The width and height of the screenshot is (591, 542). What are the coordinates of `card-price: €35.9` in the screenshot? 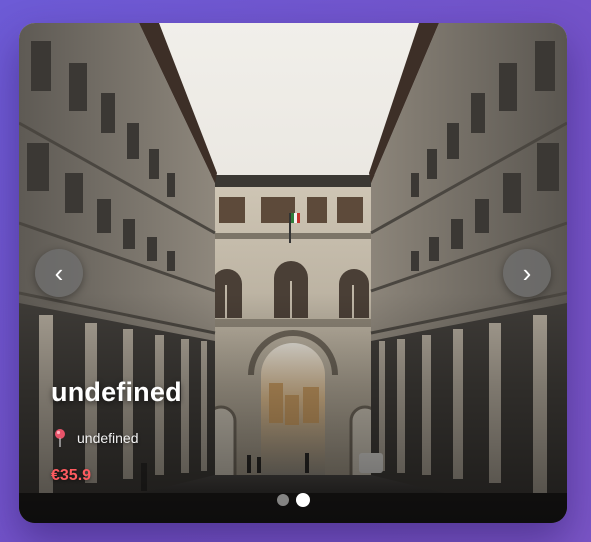 It's located at (71, 475).